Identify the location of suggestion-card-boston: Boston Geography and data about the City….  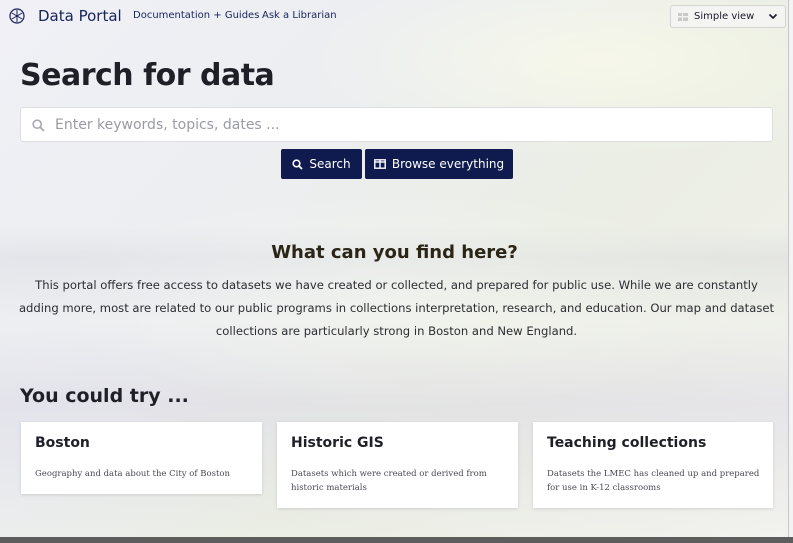
(141, 458).